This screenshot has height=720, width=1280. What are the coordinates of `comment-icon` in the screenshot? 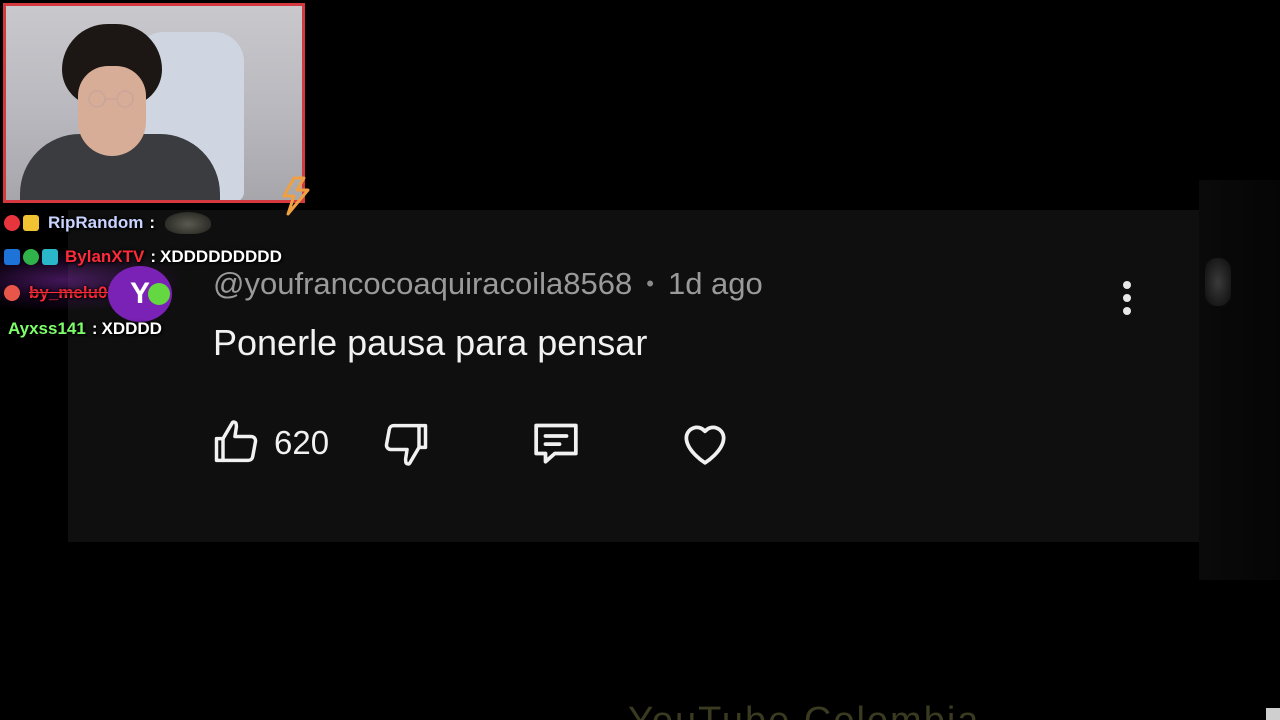 It's located at (556, 443).